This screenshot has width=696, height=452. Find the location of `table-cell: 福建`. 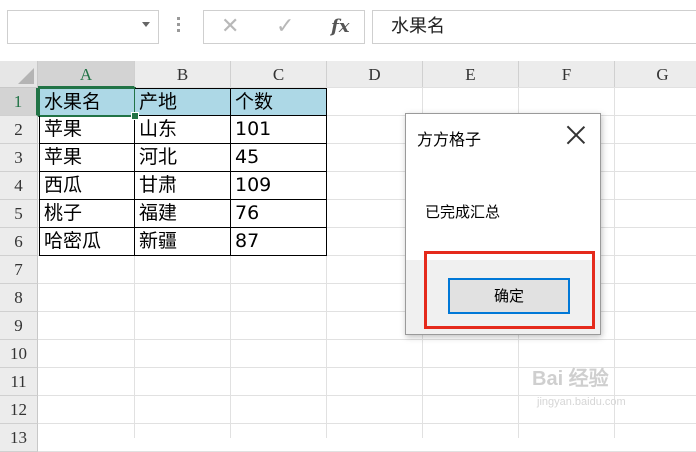

table-cell: 福建 is located at coordinates (183, 214).